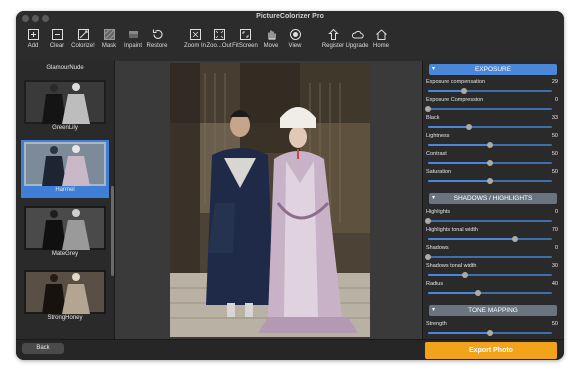  I want to click on slider-row: Shadows tonal width 30, so click(494, 271).